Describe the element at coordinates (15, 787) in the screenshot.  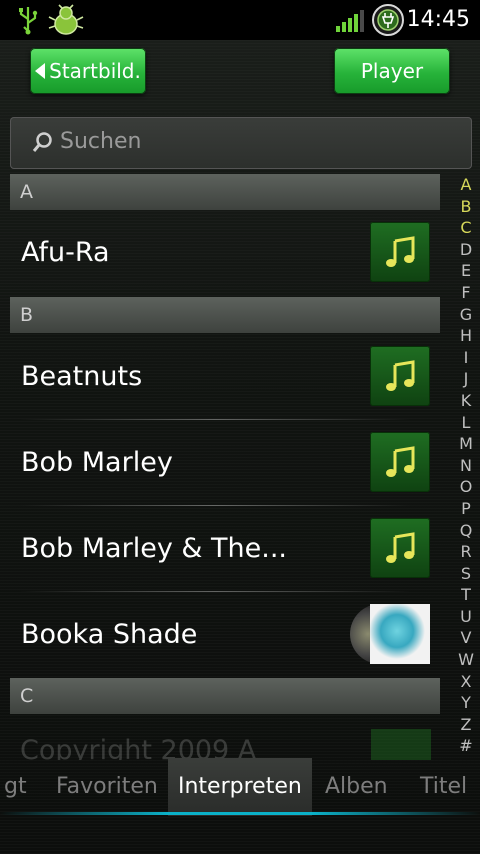
I see `tab-partial: gt` at that location.